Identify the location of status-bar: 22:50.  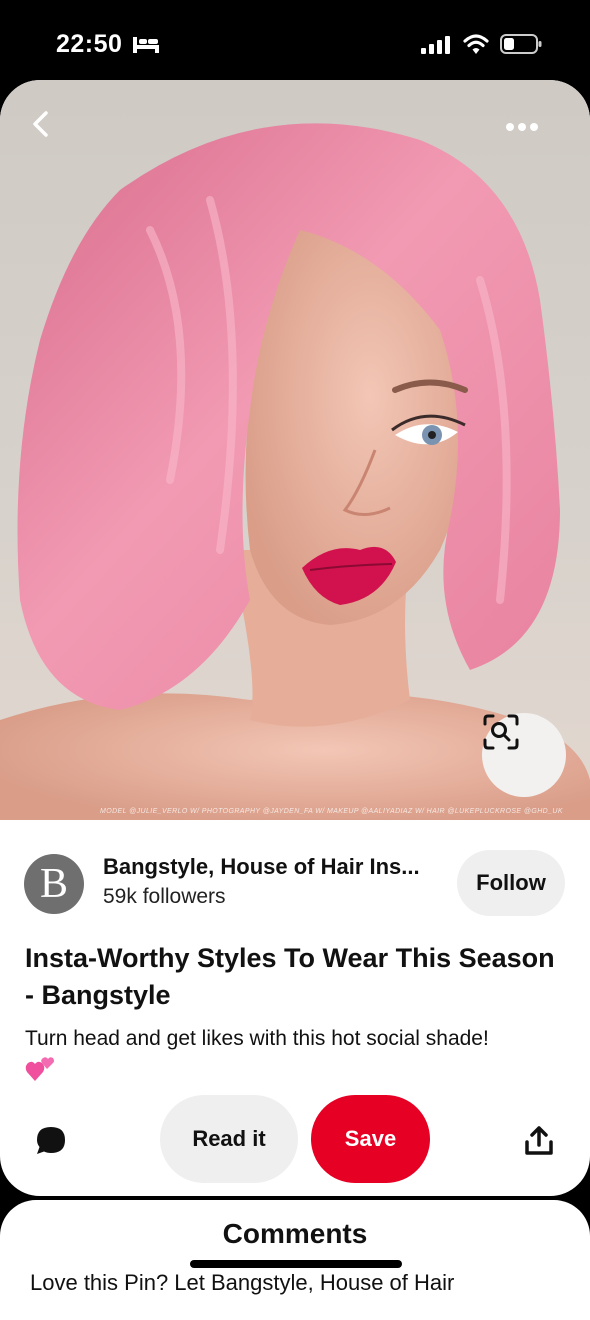
(295, 40).